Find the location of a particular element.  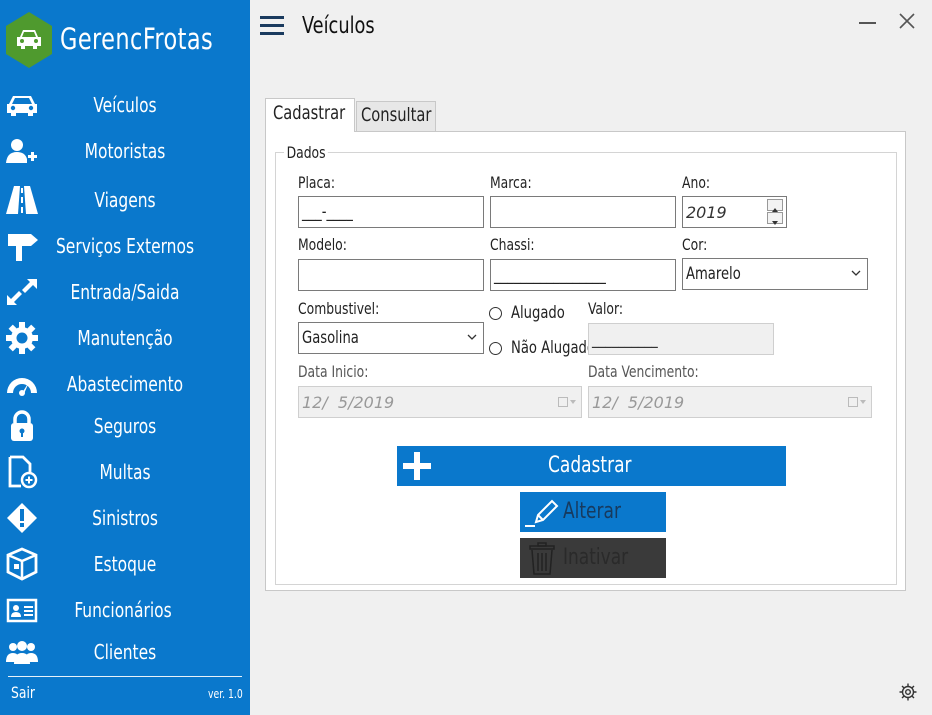

sidebar-item-multas: Multas is located at coordinates (125, 472).